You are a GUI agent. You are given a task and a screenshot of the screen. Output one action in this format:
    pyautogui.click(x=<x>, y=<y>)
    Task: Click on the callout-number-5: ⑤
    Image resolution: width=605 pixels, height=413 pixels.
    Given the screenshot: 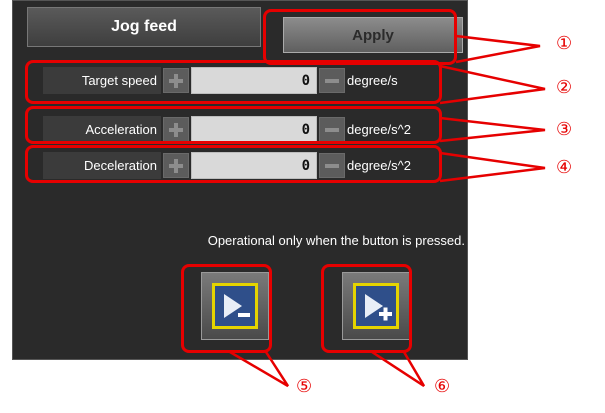 What is the action you would take?
    pyautogui.click(x=304, y=386)
    